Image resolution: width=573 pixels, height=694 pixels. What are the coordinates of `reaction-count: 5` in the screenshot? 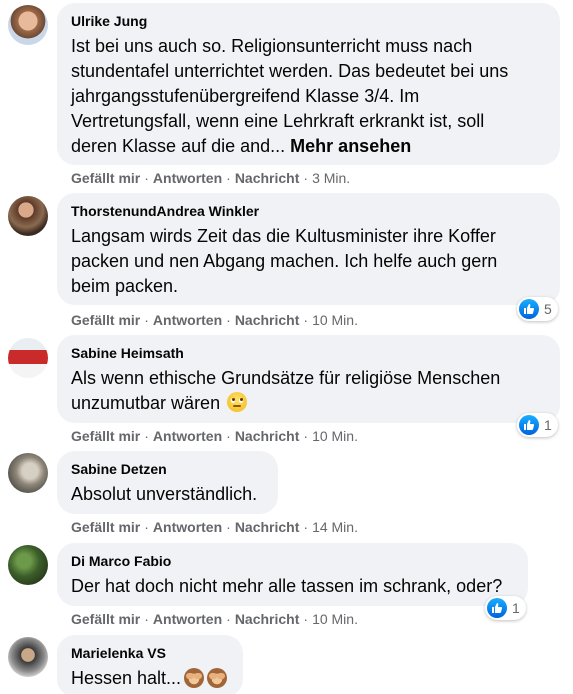 It's located at (548, 309).